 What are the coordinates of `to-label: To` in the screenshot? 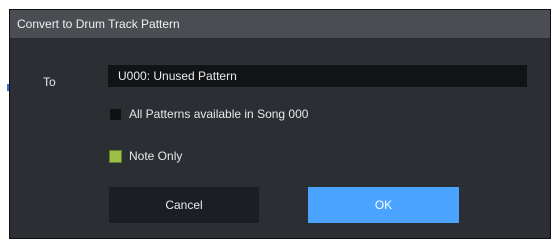 It's located at (49, 82).